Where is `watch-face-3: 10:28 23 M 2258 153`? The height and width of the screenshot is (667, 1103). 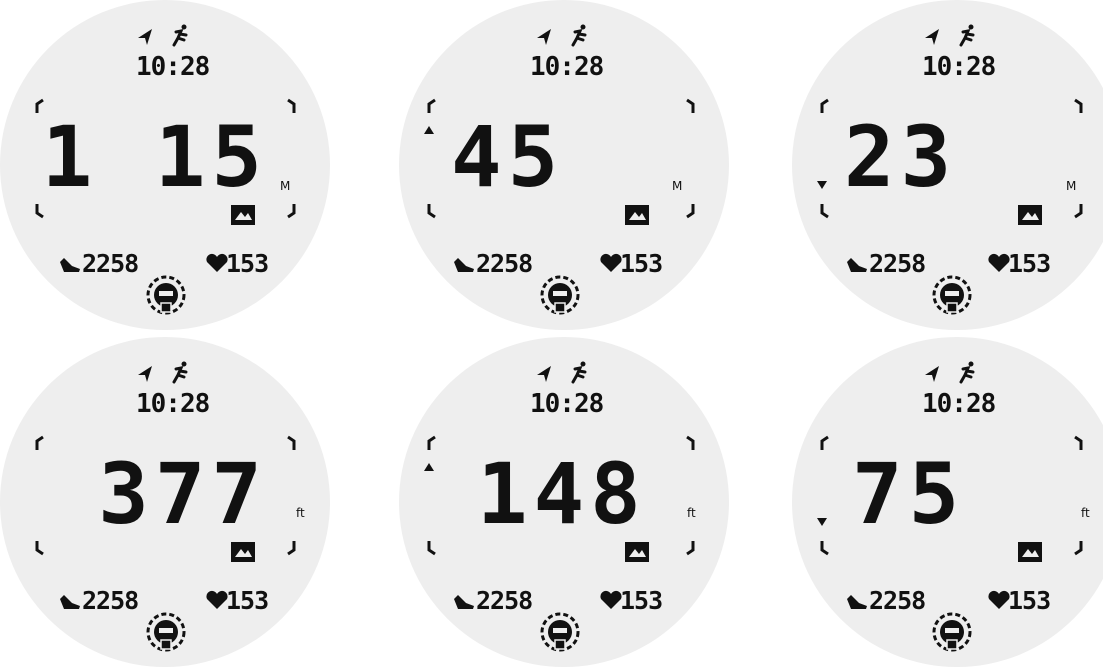
watch-face-3: 10:28 23 M 2258 153 is located at coordinates (947, 165).